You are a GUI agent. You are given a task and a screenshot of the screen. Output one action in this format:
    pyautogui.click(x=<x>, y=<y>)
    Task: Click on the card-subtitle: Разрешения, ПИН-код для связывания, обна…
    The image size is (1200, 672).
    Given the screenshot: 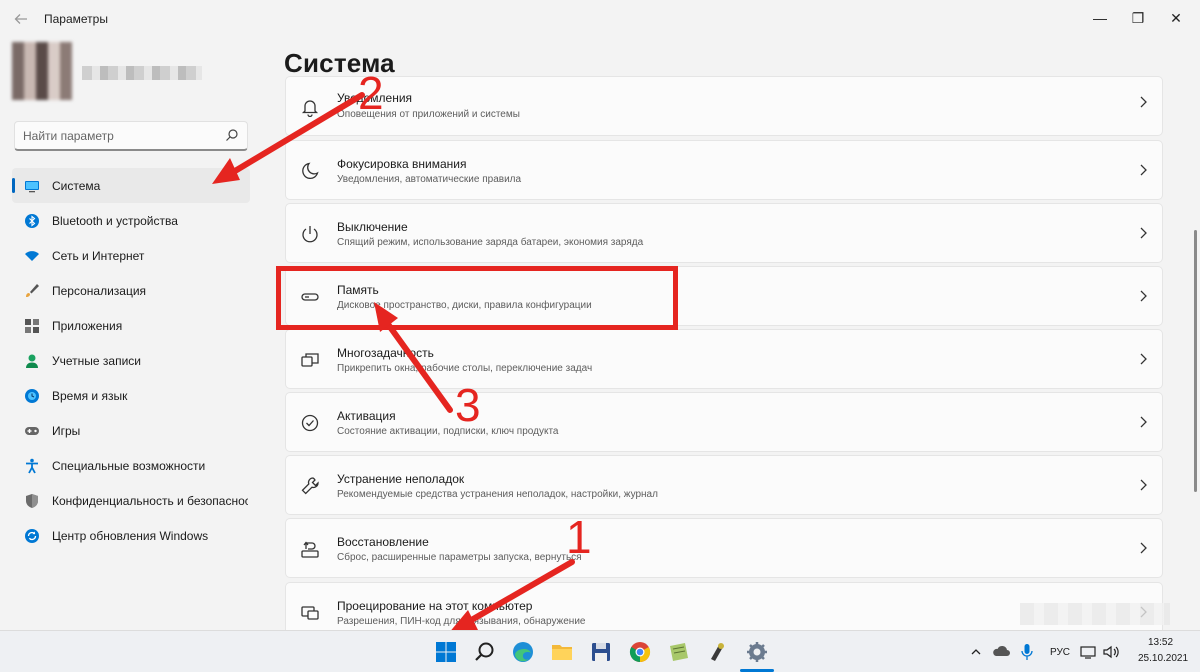 What is the action you would take?
    pyautogui.click(x=461, y=621)
    